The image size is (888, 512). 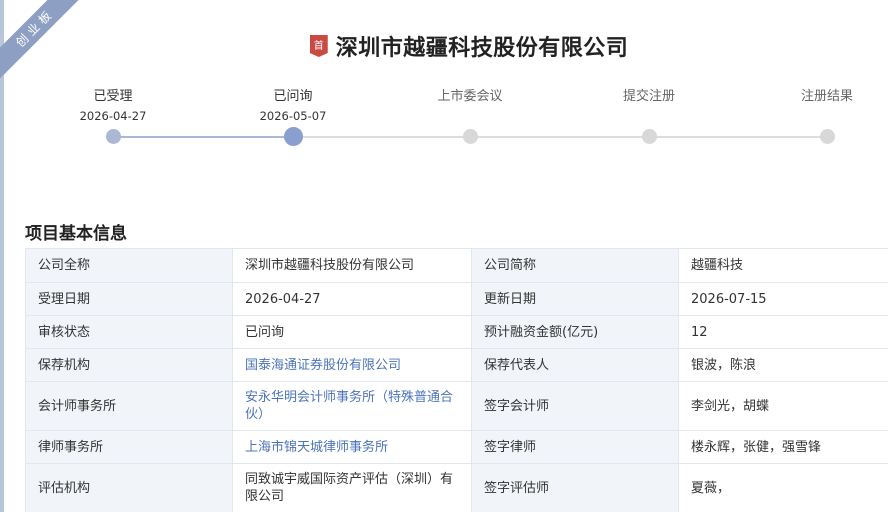 I want to click on table-row: 律师事务所 上海市锦天城律师事务所 签字律师 楼永辉，张健，强雪锋, so click(x=456, y=447).